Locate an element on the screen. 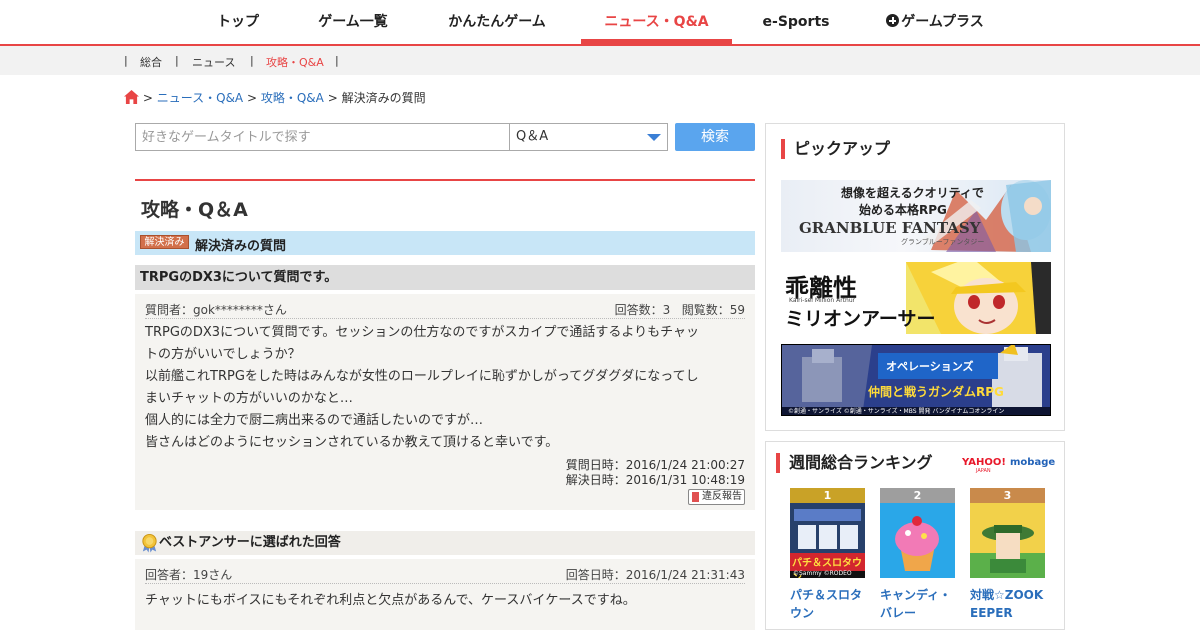 The height and width of the screenshot is (630, 1200). breadcrumb-current: 解決済みの質問 is located at coordinates (383, 98).